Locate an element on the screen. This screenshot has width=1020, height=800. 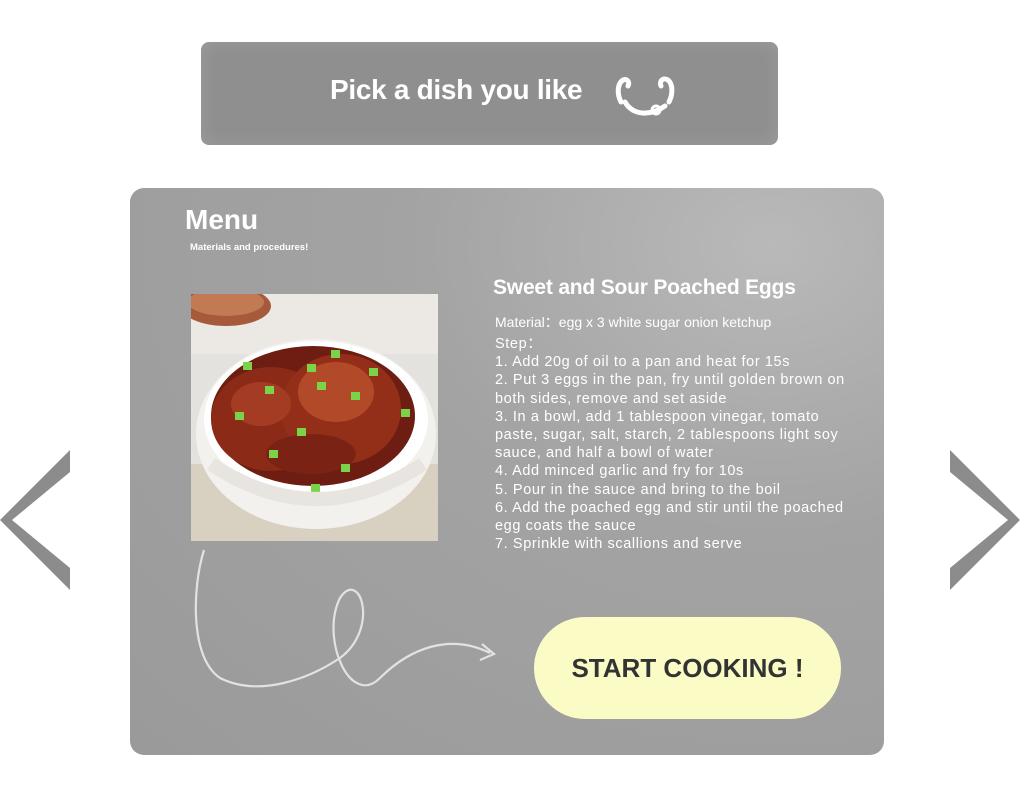
dish-photo is located at coordinates (314, 417).